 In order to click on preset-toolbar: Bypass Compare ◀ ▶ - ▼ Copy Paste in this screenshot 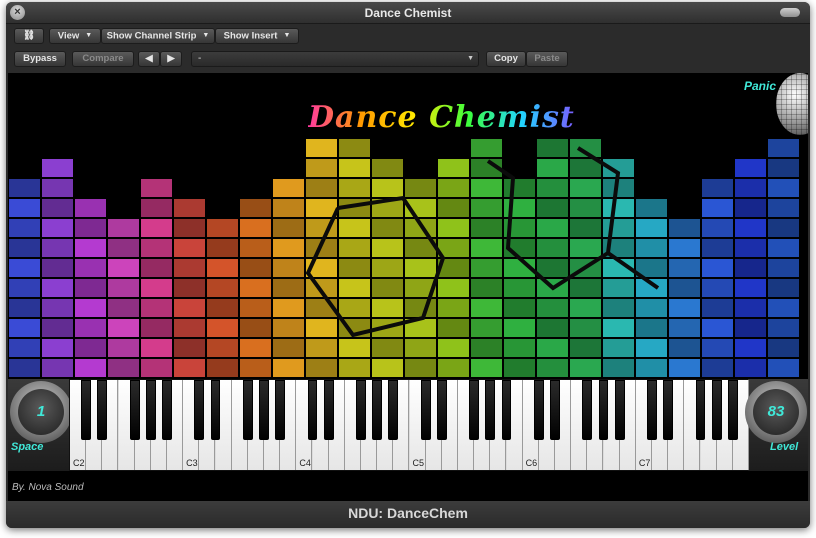, I will do `click(408, 59)`.